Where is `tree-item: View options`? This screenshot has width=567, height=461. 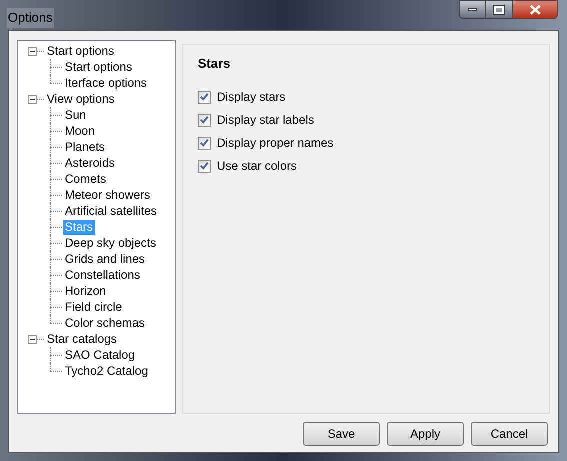
tree-item: View options is located at coordinates (81, 99).